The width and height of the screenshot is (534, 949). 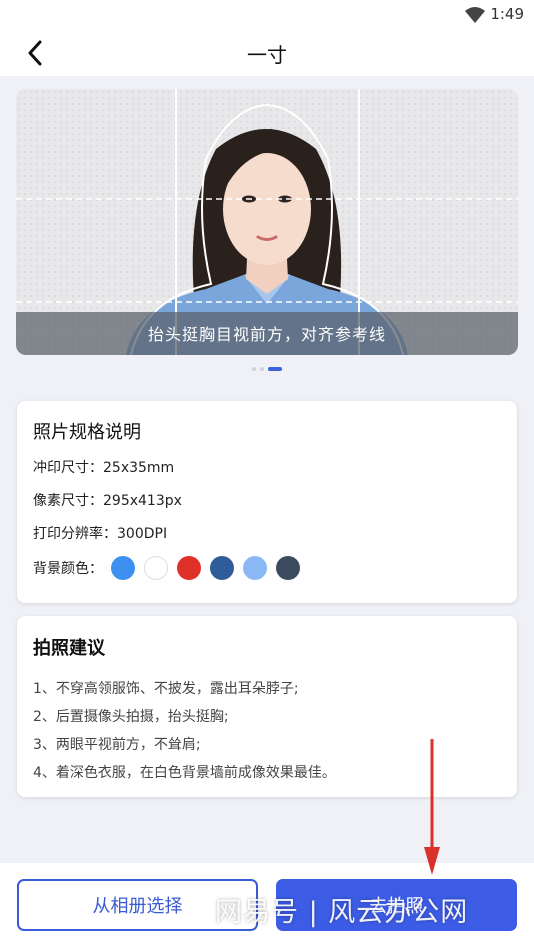 What do you see at coordinates (189, 568) in the screenshot?
I see `bg-color-swatch-red` at bounding box center [189, 568].